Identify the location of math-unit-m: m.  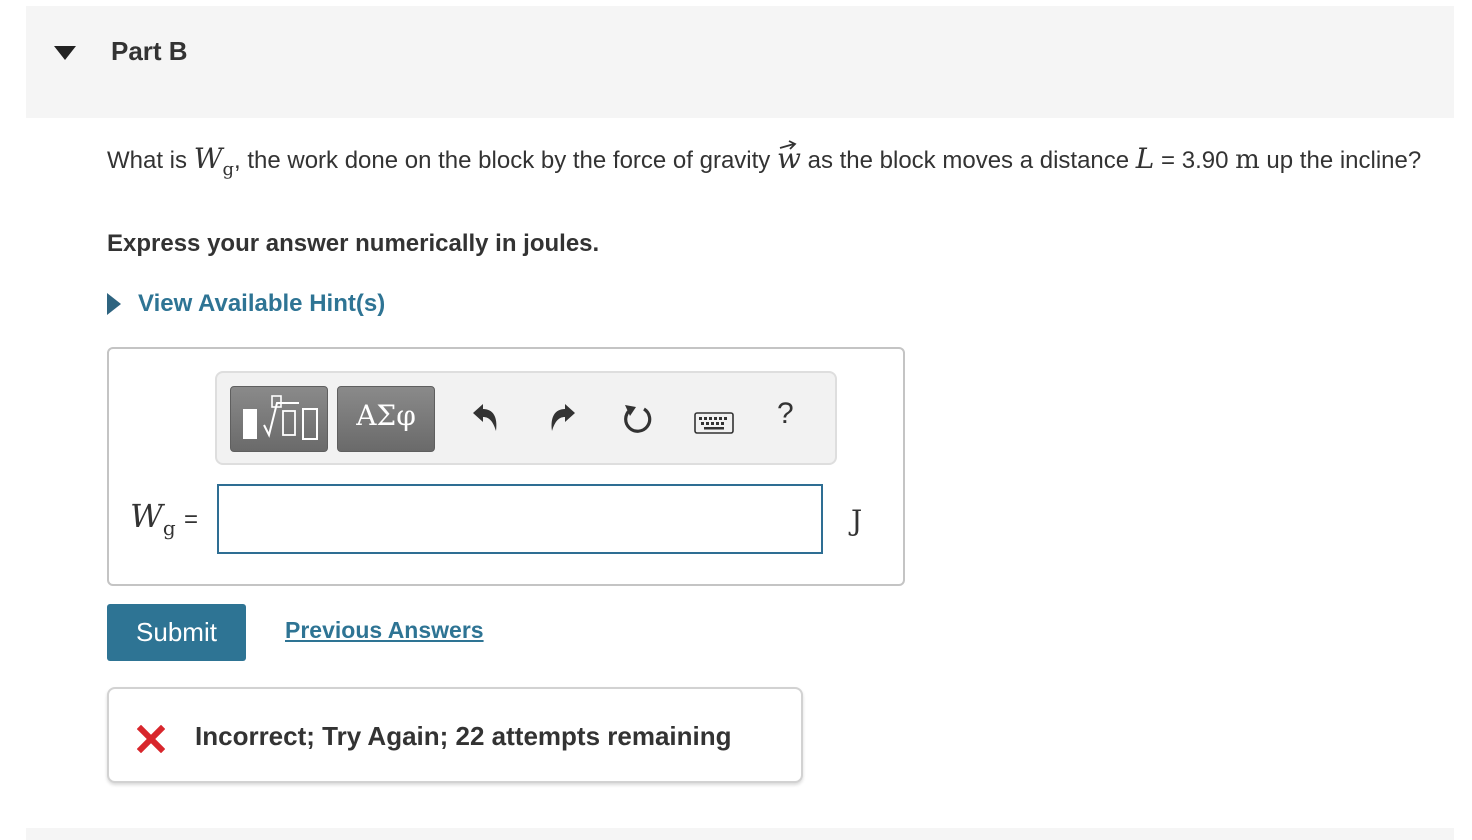
(1247, 160).